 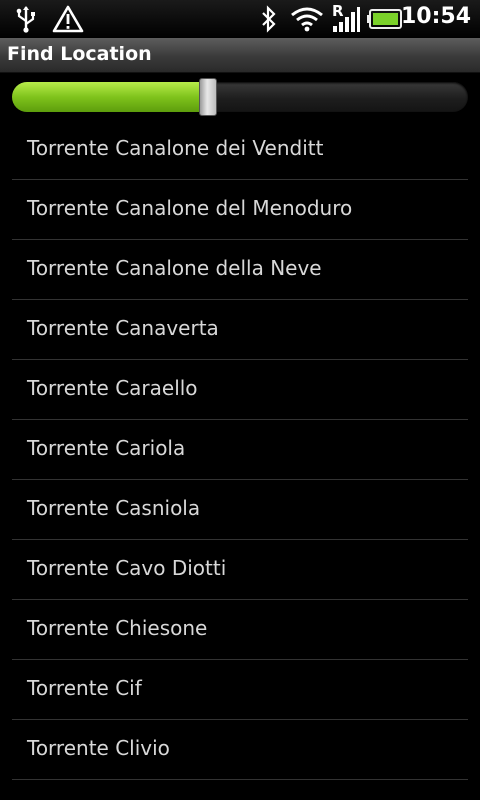 I want to click on list-item: Torrente Canalone dei Venditt, so click(x=240, y=150).